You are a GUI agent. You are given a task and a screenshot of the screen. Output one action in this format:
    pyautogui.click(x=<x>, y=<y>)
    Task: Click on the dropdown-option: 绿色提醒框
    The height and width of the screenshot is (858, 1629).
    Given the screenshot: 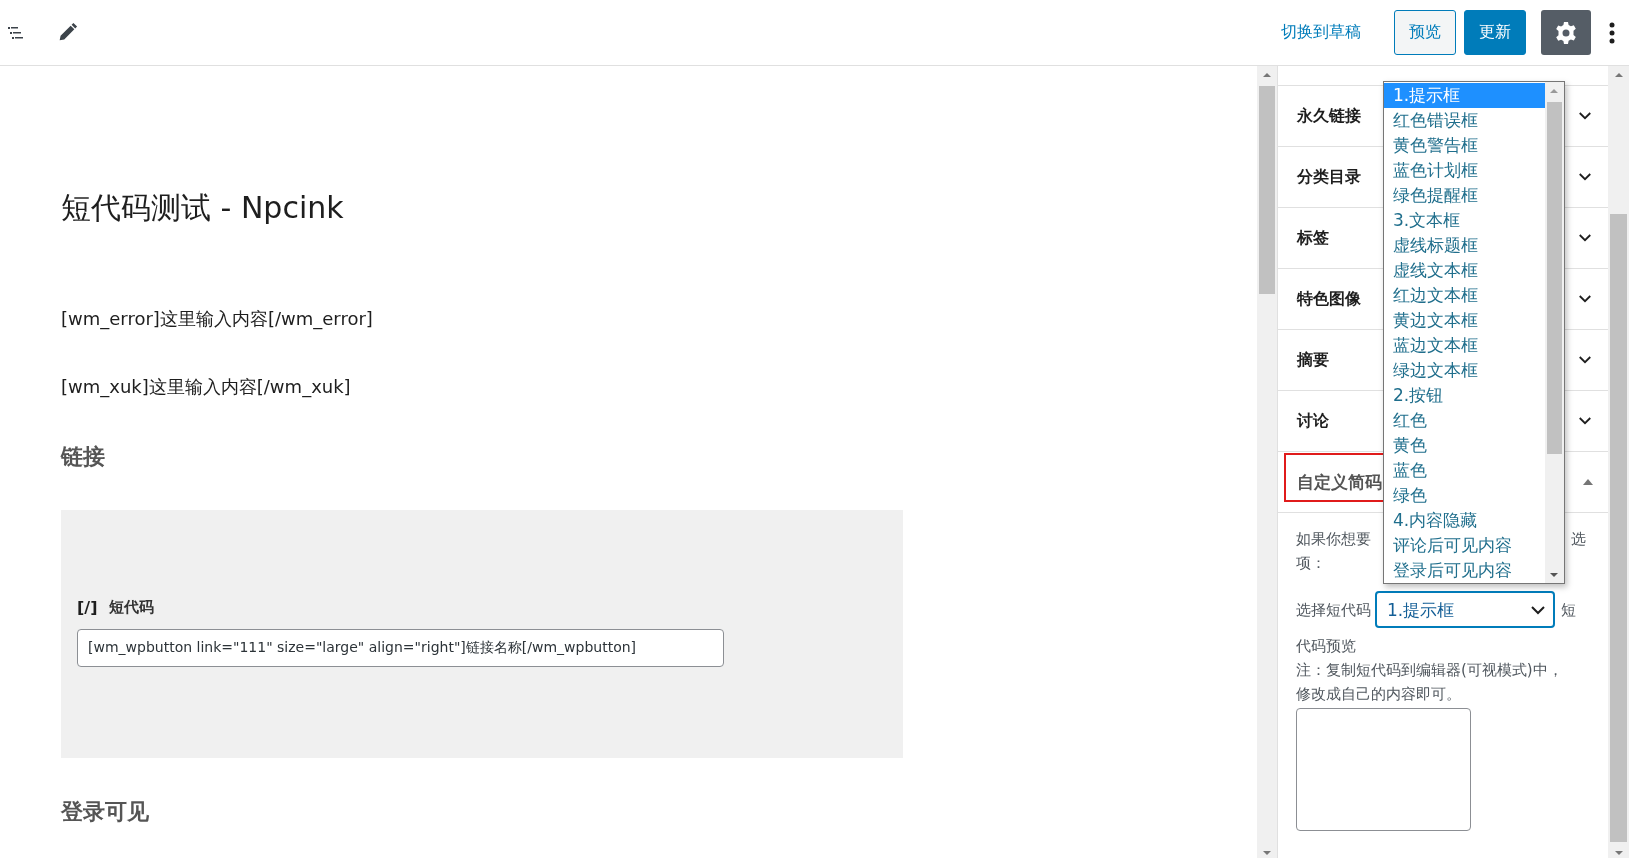 What is the action you would take?
    pyautogui.click(x=1464, y=195)
    